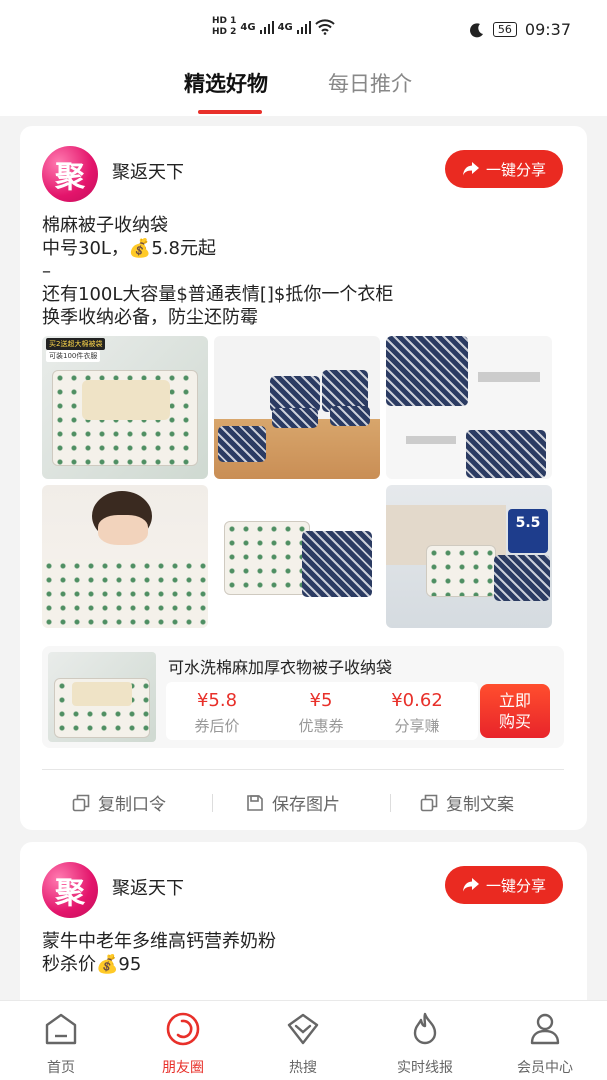 The width and height of the screenshot is (607, 1080). I want to click on coupon-price: ¥5.8, so click(217, 700).